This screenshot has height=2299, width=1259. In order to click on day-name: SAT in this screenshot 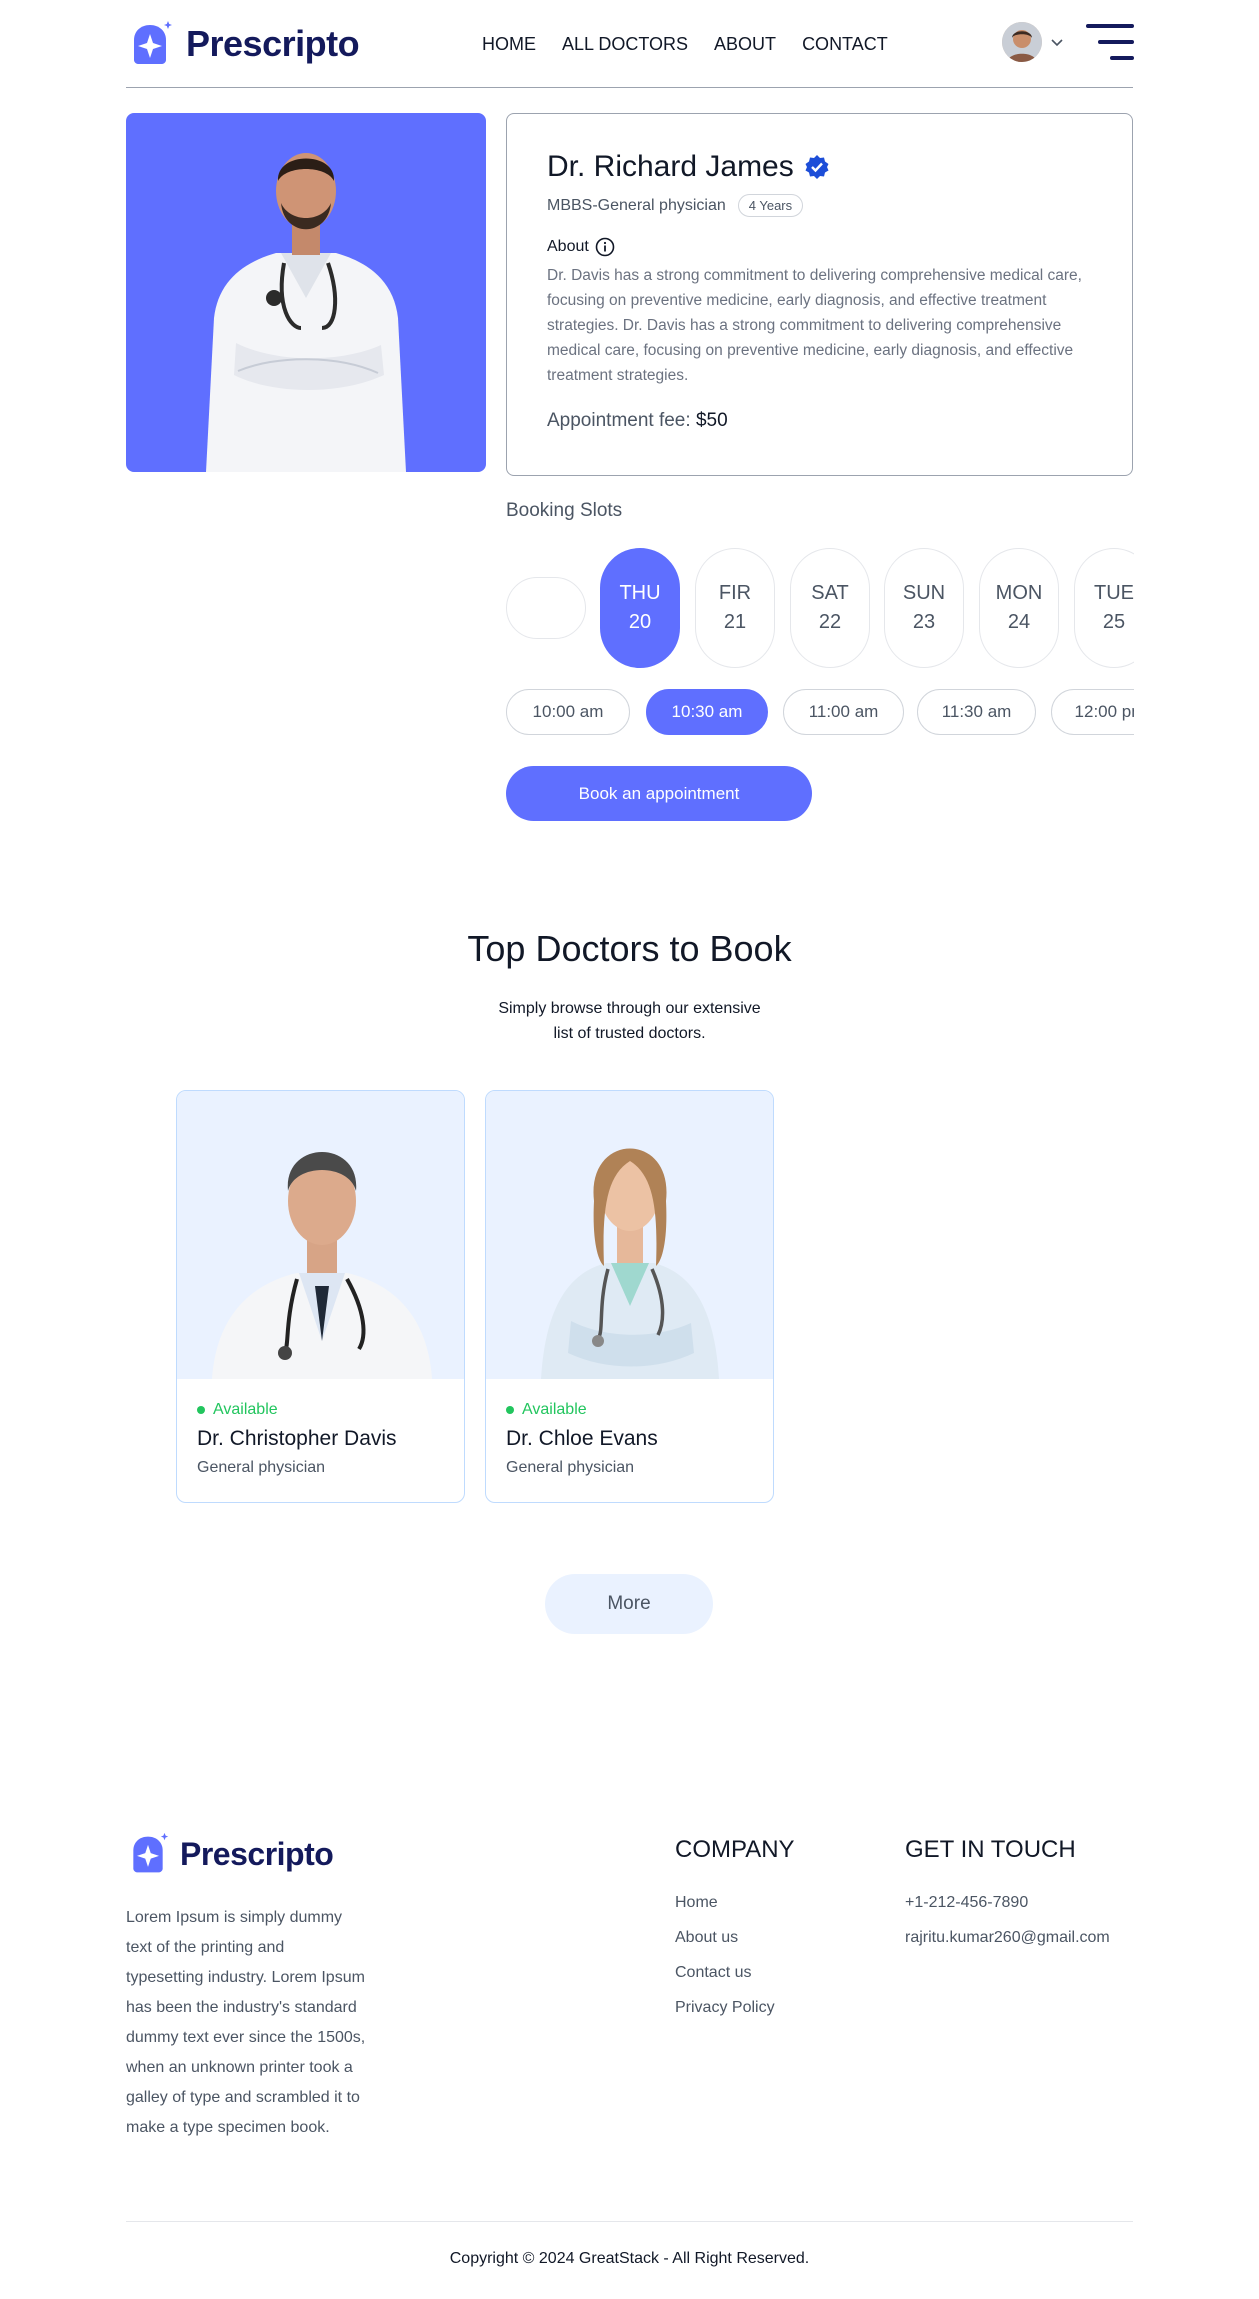, I will do `click(830, 593)`.